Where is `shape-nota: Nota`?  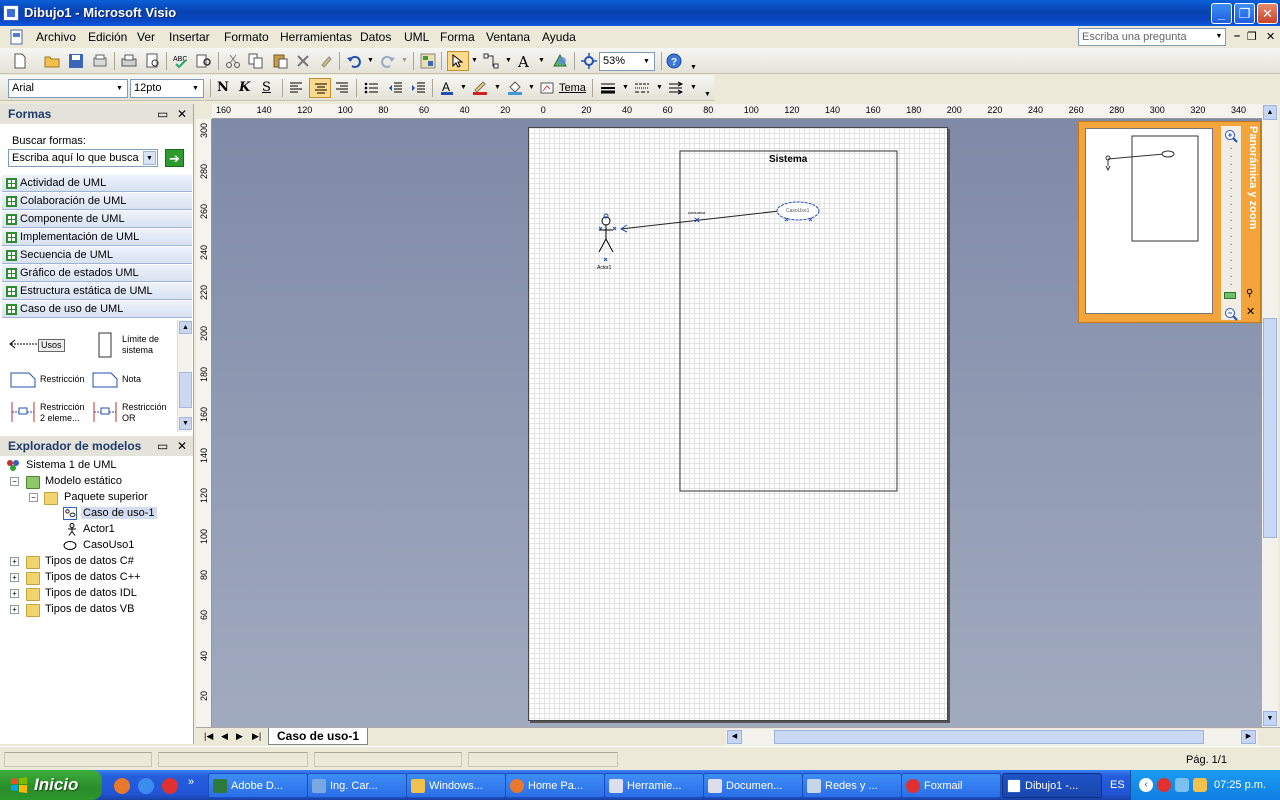
shape-nota: Nota is located at coordinates (131, 379).